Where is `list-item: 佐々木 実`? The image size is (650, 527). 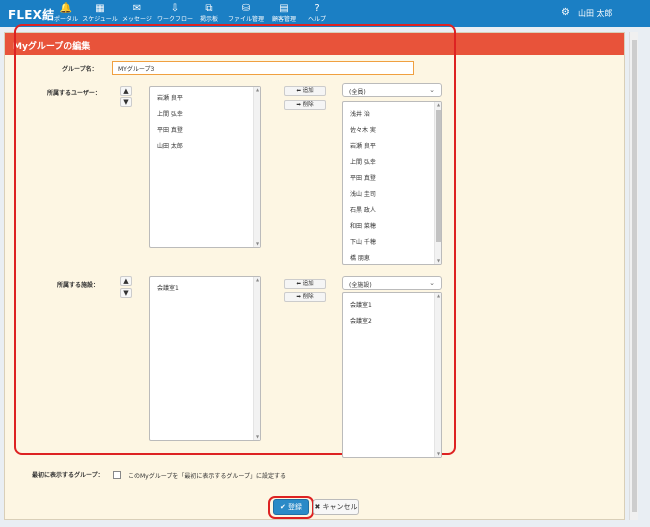
list-item: 佐々木 実 is located at coordinates (363, 129).